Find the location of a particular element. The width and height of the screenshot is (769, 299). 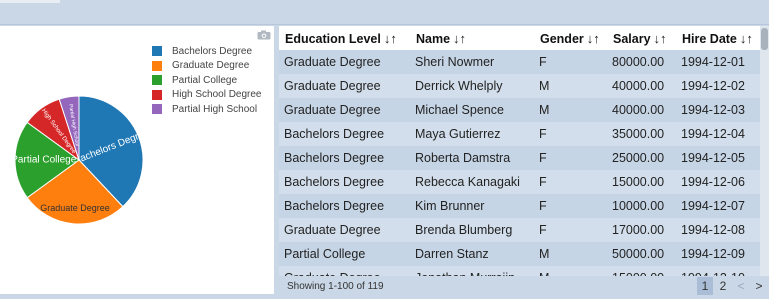

table-cell: 1994-12-05 is located at coordinates (722, 158).